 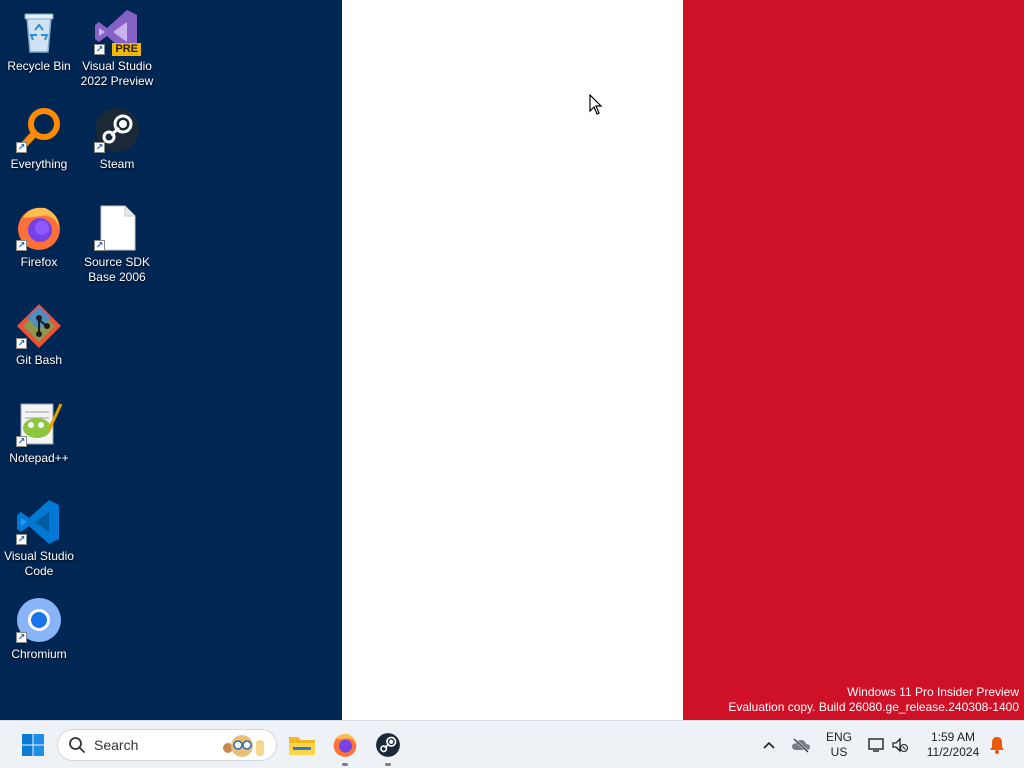 I want to click on mouse-cursor-icon, so click(x=596, y=107).